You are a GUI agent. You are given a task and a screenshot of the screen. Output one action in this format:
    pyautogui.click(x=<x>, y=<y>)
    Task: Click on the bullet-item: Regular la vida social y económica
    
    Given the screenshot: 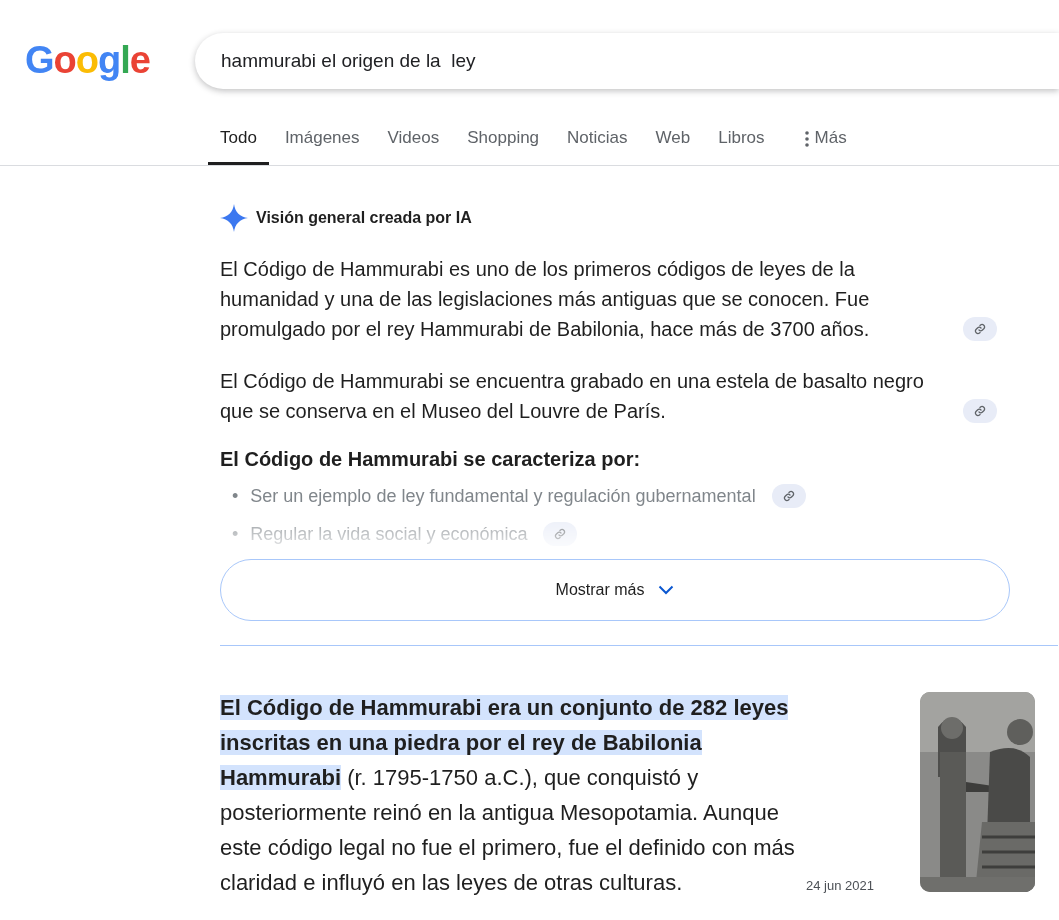 What is the action you would take?
    pyautogui.click(x=389, y=534)
    